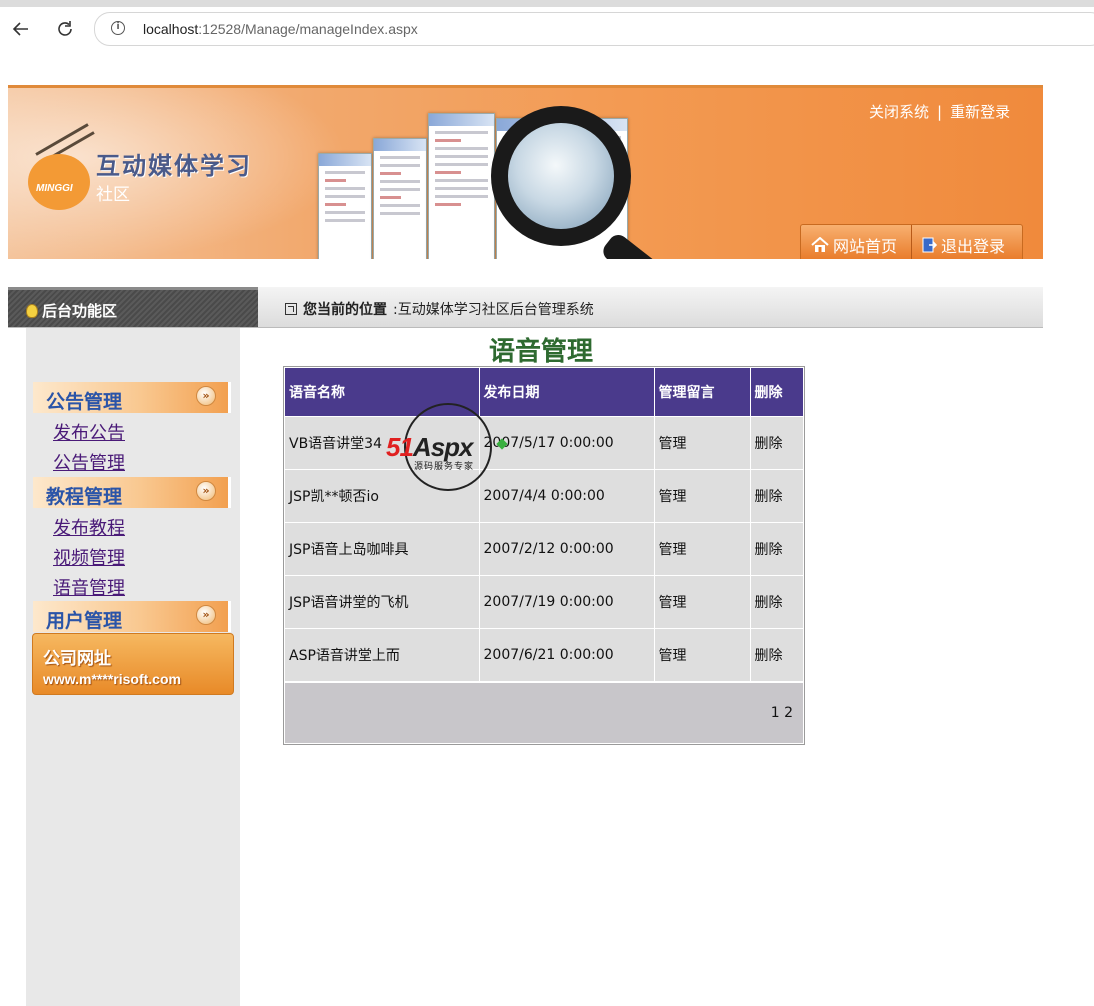 Image resolution: width=1094 pixels, height=1006 pixels. Describe the element at coordinates (59, 182) in the screenshot. I see `logo-mark` at that location.